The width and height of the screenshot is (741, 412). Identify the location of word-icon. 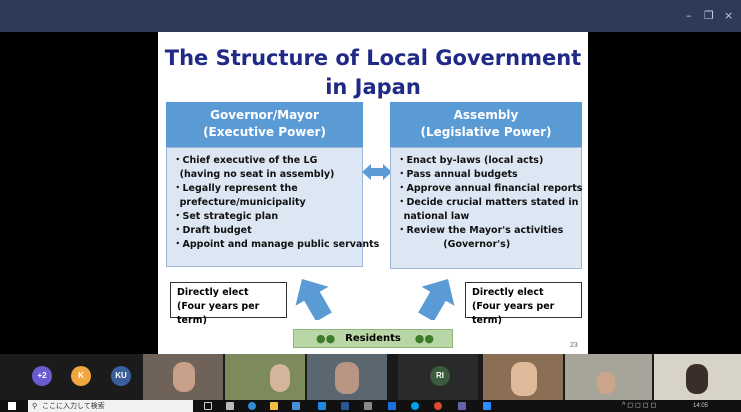
(345, 406).